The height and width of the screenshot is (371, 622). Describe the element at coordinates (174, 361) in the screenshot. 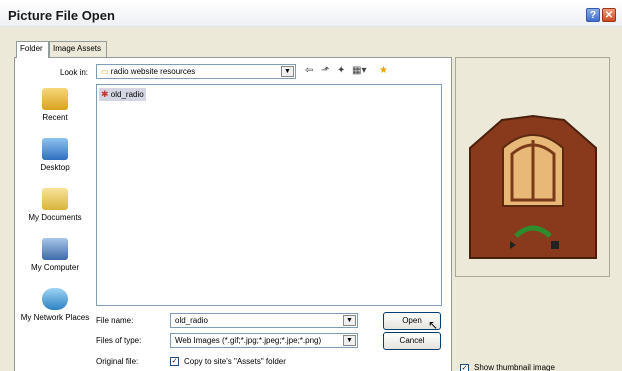

I see `copy-to-assets-checkbox: ✓` at that location.